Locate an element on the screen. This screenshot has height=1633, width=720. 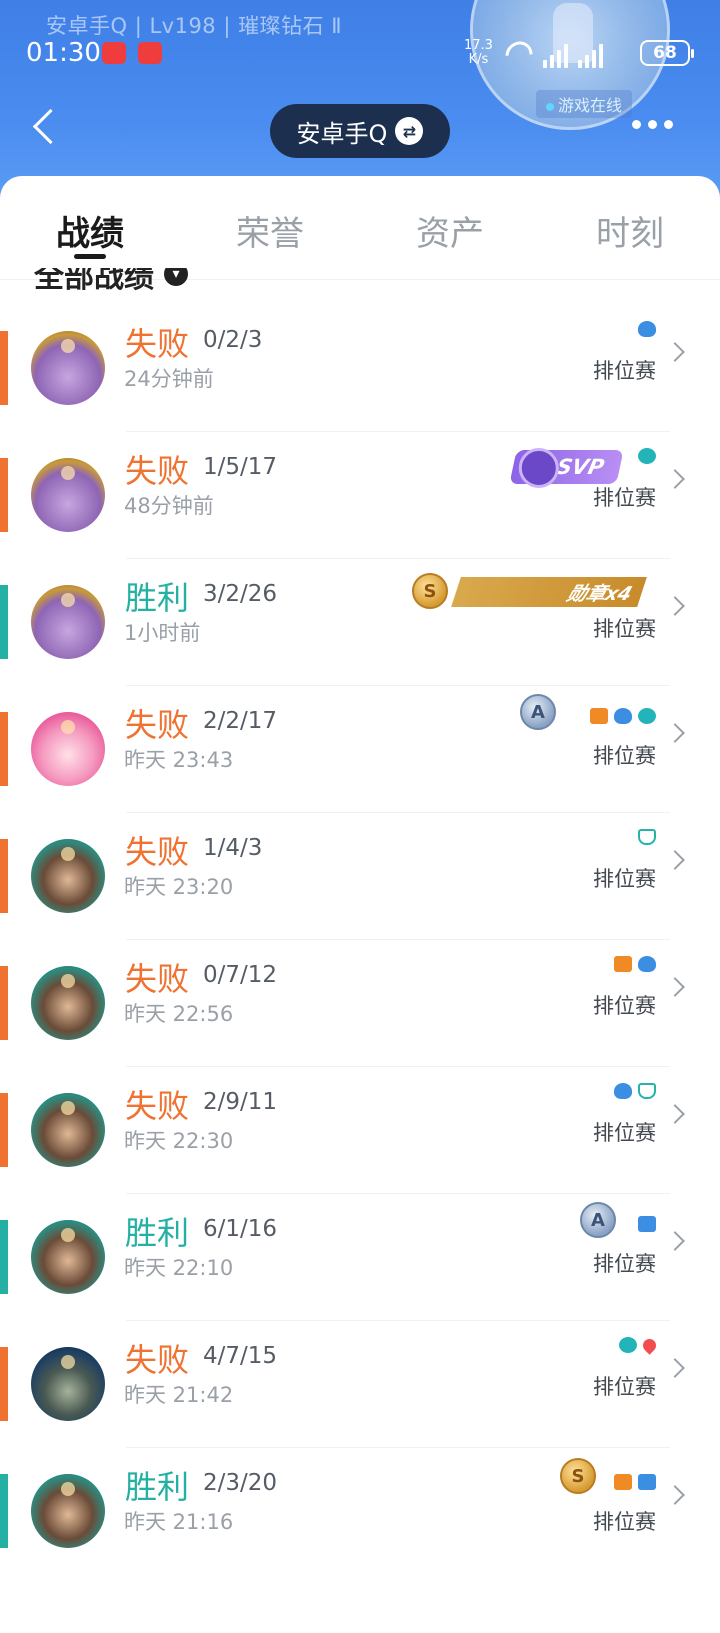
match-time: 1小时前 is located at coordinates (162, 633).